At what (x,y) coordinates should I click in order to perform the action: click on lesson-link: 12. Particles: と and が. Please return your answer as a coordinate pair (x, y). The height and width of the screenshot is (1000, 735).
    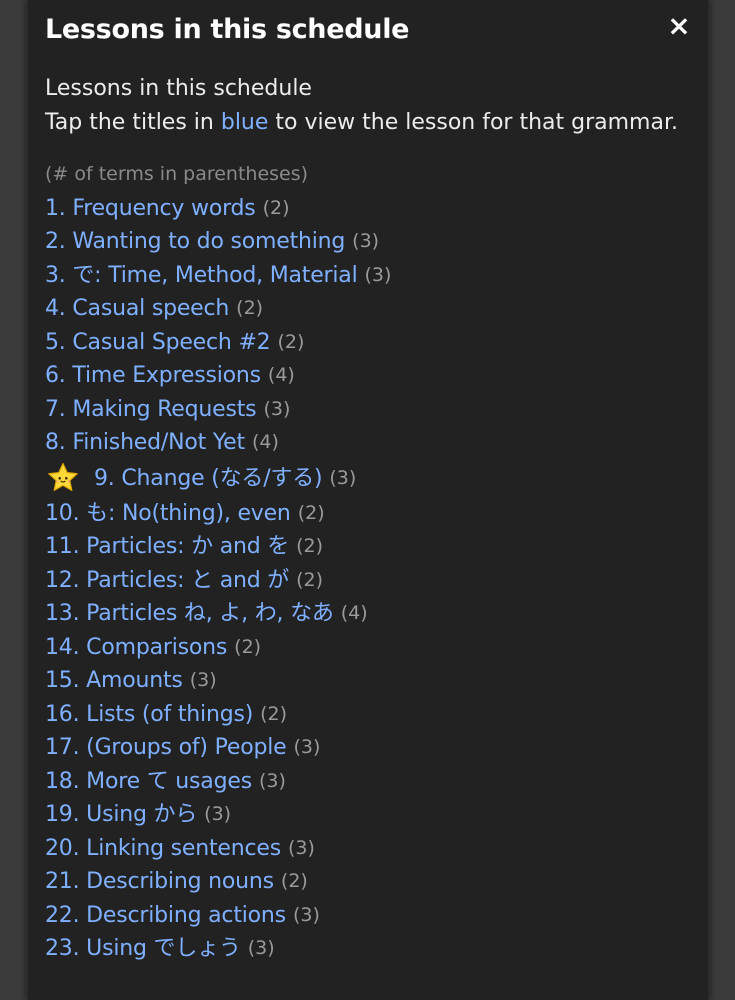
    Looking at the image, I should click on (167, 581).